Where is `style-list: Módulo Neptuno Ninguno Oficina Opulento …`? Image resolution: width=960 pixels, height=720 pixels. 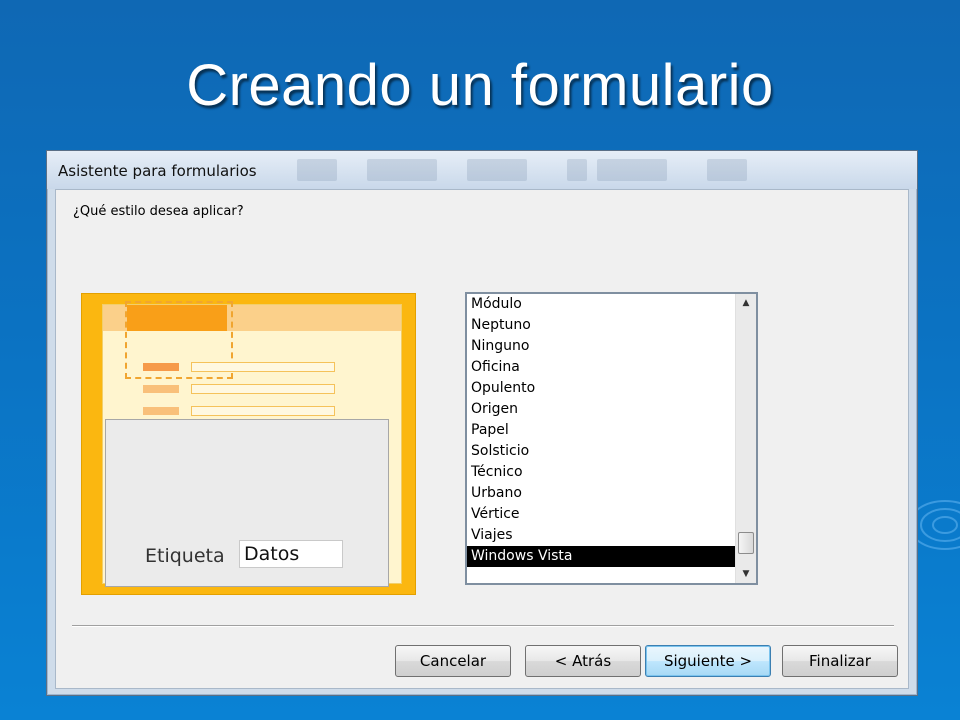 style-list: Módulo Neptuno Ninguno Oficina Opulento … is located at coordinates (601, 430).